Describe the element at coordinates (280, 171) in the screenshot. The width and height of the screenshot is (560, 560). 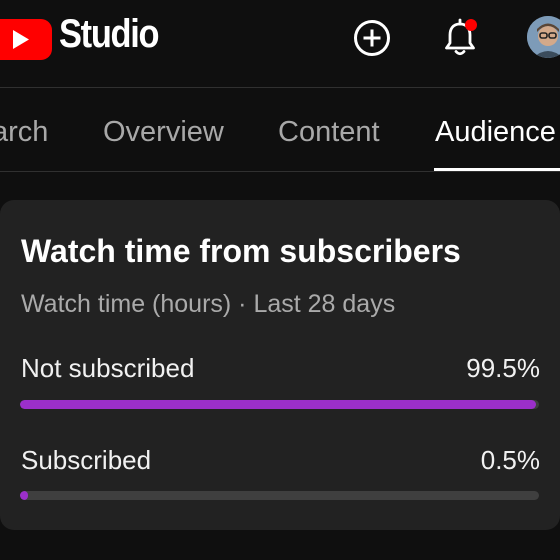
I see `tabs-divider` at that location.